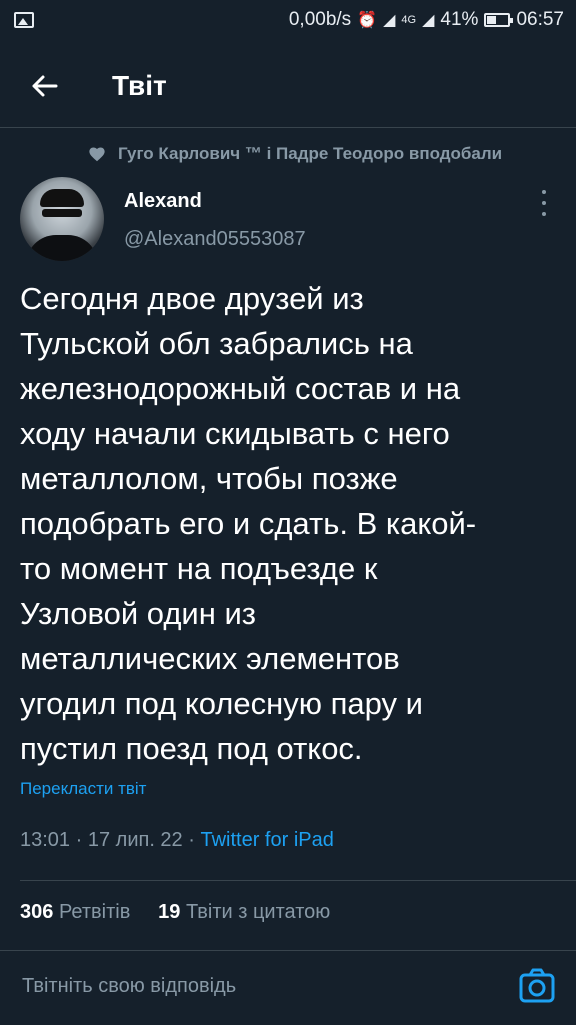 This screenshot has width=576, height=1025. What do you see at coordinates (266, 840) in the screenshot?
I see `tweet-source-link: Twitter for iPad` at bounding box center [266, 840].